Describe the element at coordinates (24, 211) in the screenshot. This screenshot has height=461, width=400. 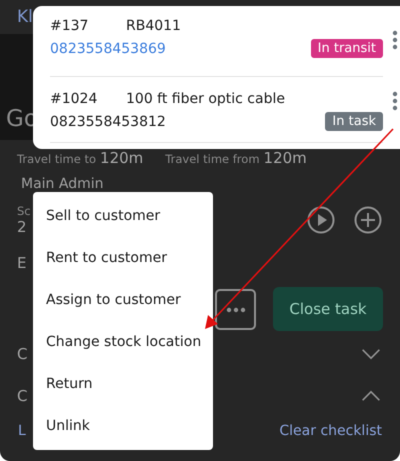
I see `schedule-label: Sc` at that location.